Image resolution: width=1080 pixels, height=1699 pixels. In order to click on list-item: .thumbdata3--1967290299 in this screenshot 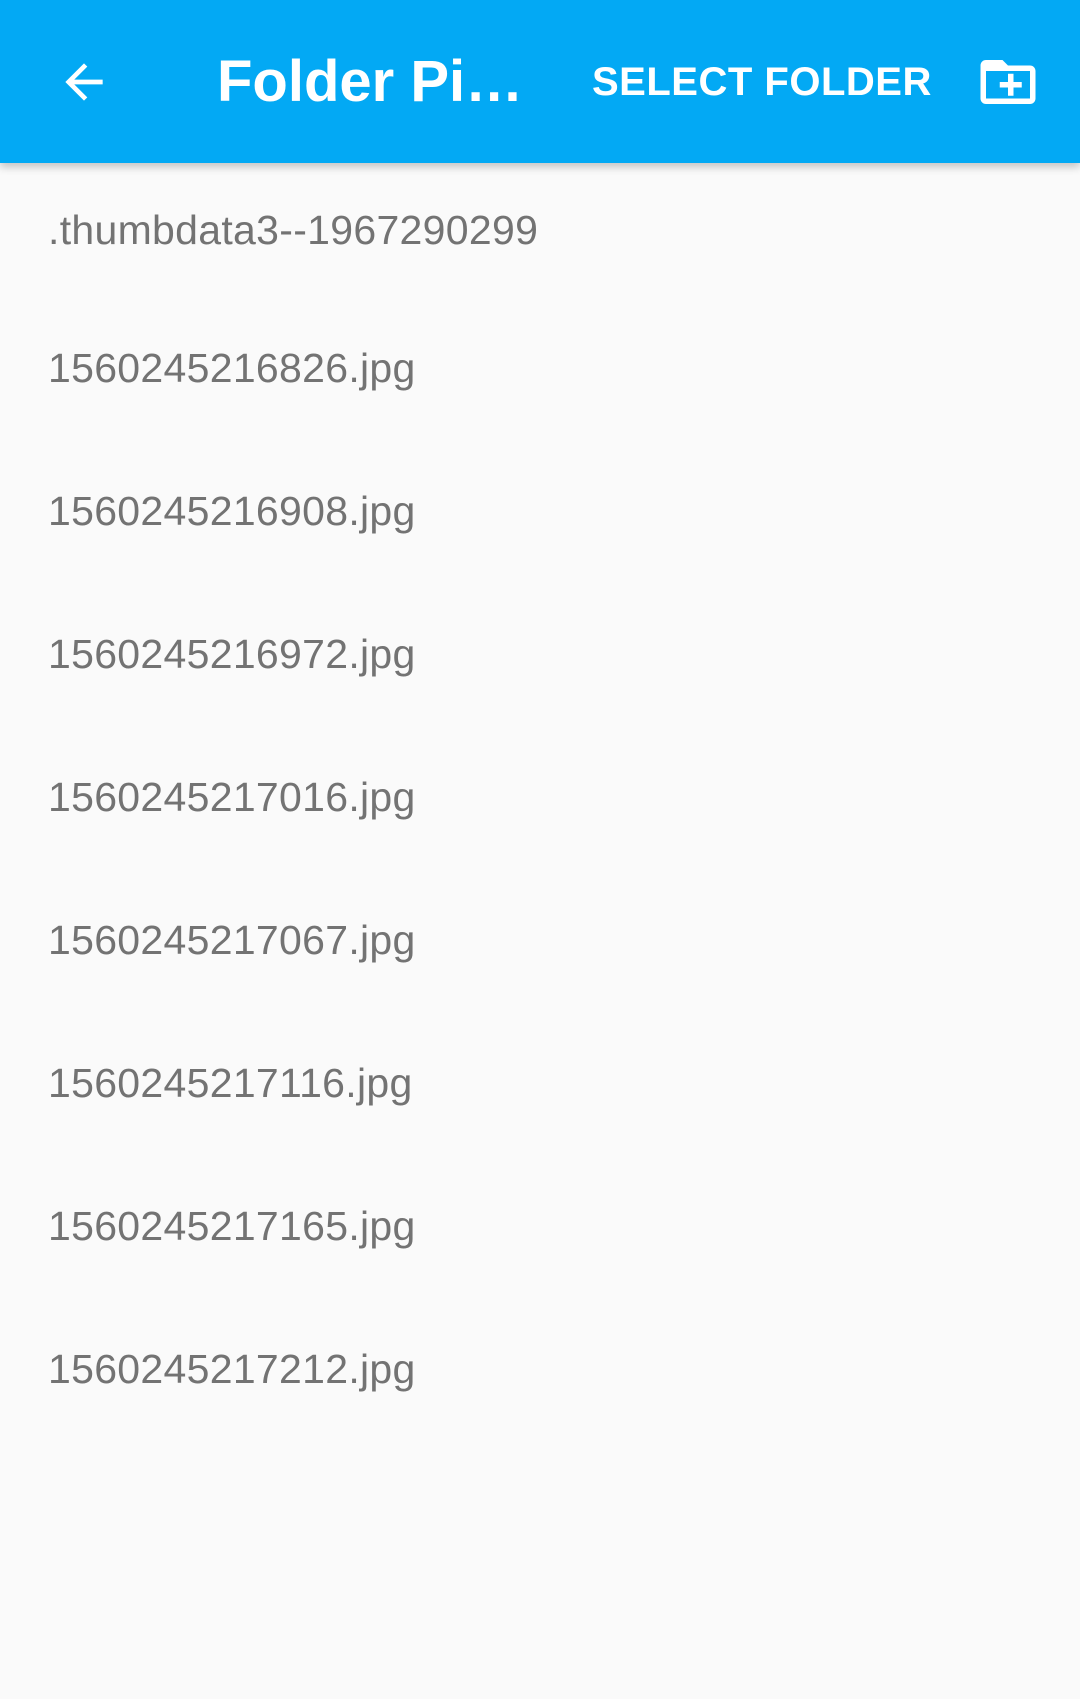, I will do `click(540, 230)`.